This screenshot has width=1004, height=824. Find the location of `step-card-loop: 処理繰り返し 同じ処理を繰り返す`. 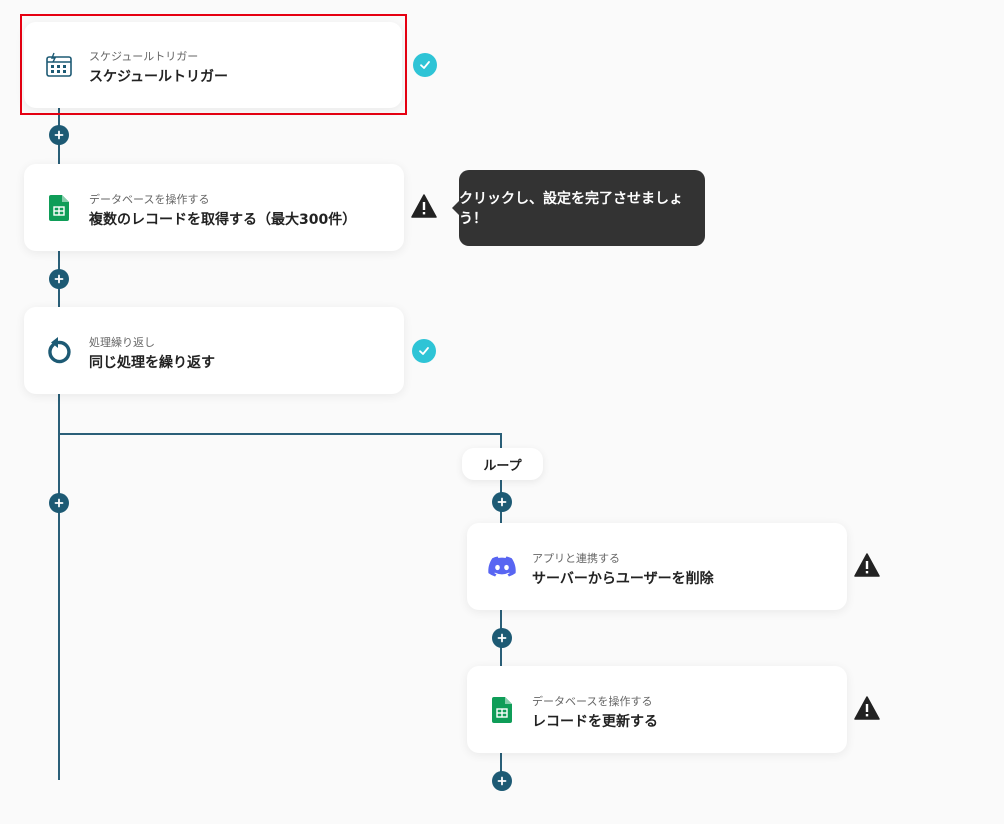

step-card-loop: 処理繰り返し 同じ処理を繰り返す is located at coordinates (214, 350).